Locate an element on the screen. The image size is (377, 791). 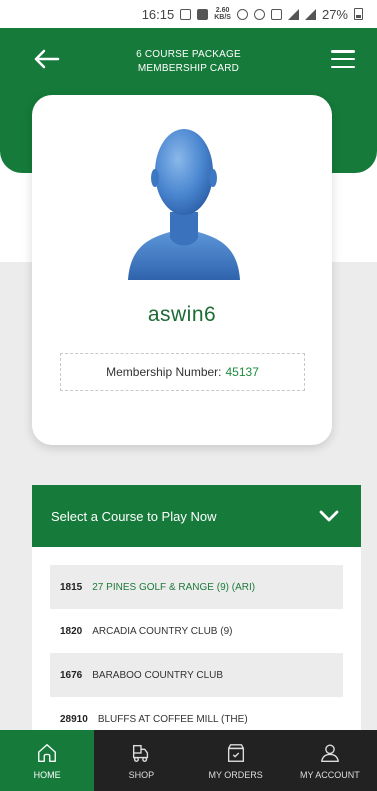
instagram-icon is located at coordinates (186, 14).